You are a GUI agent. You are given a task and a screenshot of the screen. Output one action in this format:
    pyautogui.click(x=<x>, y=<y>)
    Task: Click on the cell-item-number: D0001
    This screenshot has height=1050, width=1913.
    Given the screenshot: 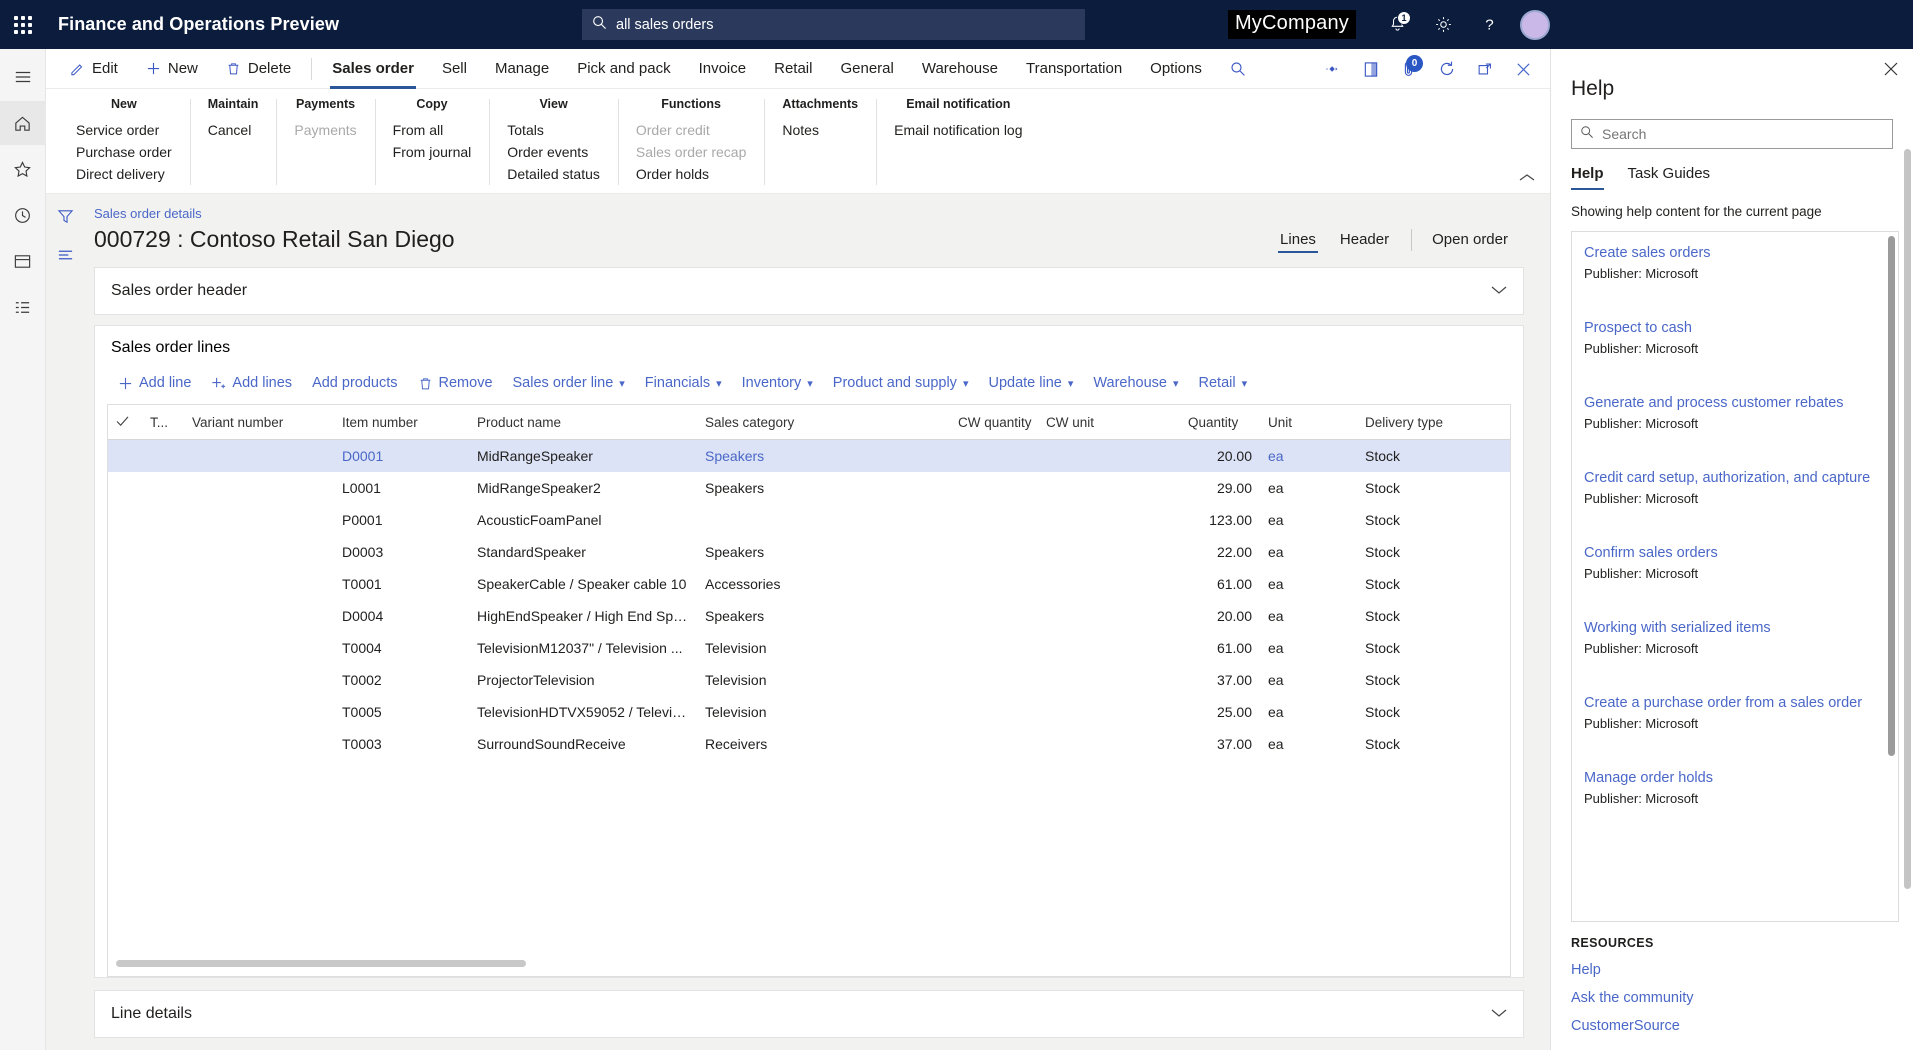 What is the action you would take?
    pyautogui.click(x=401, y=455)
    